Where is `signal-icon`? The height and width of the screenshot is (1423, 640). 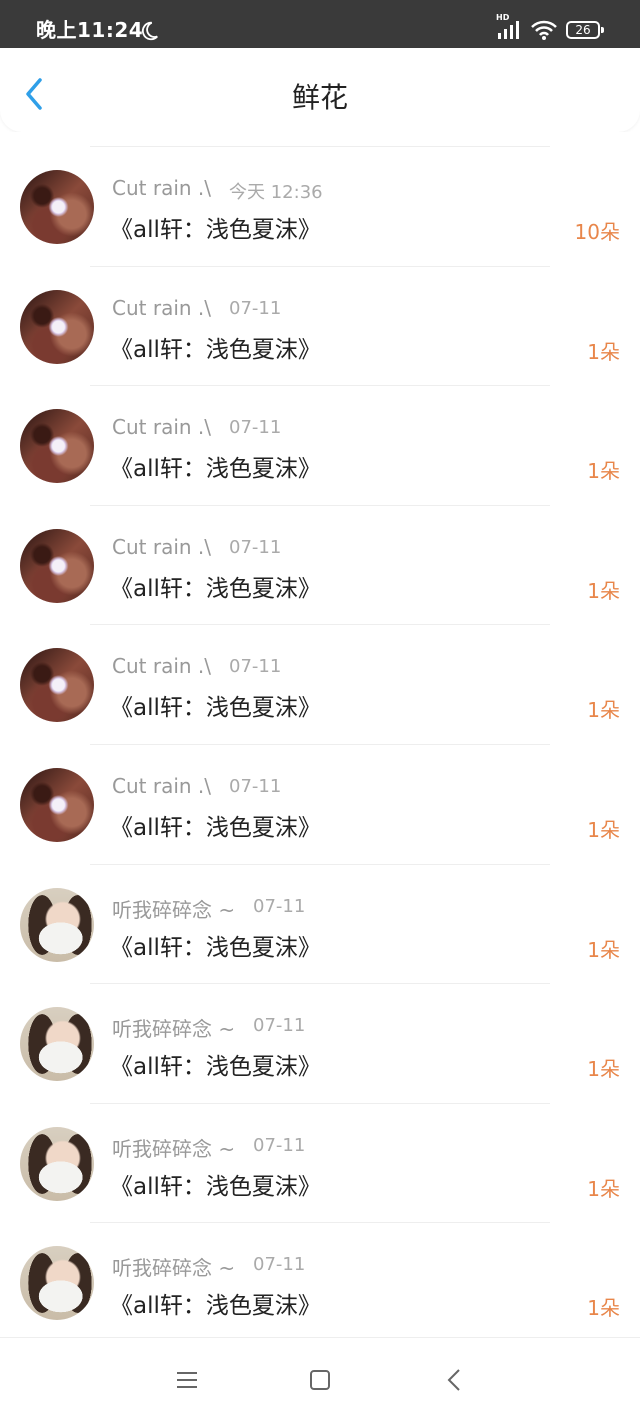 signal-icon is located at coordinates (508, 30).